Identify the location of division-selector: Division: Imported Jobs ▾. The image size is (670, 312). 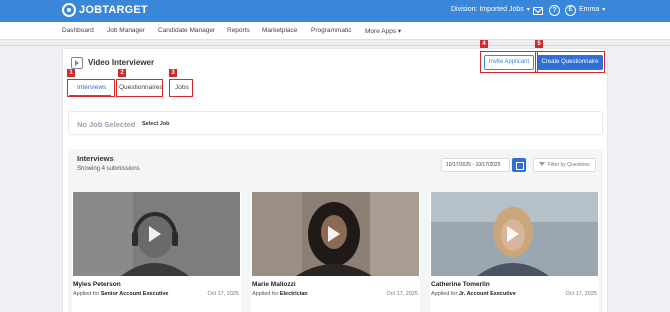
(490, 9).